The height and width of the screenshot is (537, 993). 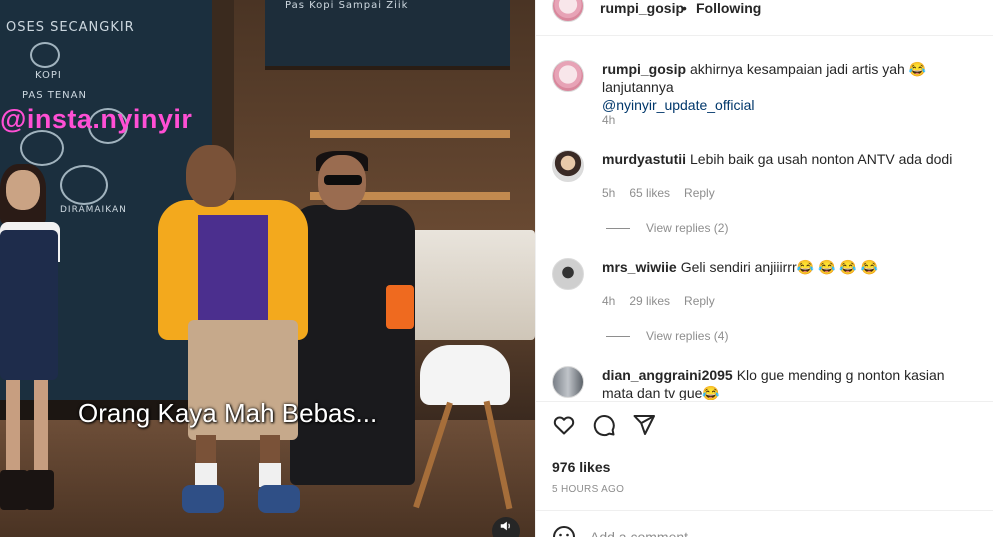 I want to click on view-replies-label: View replies (4), so click(x=687, y=336).